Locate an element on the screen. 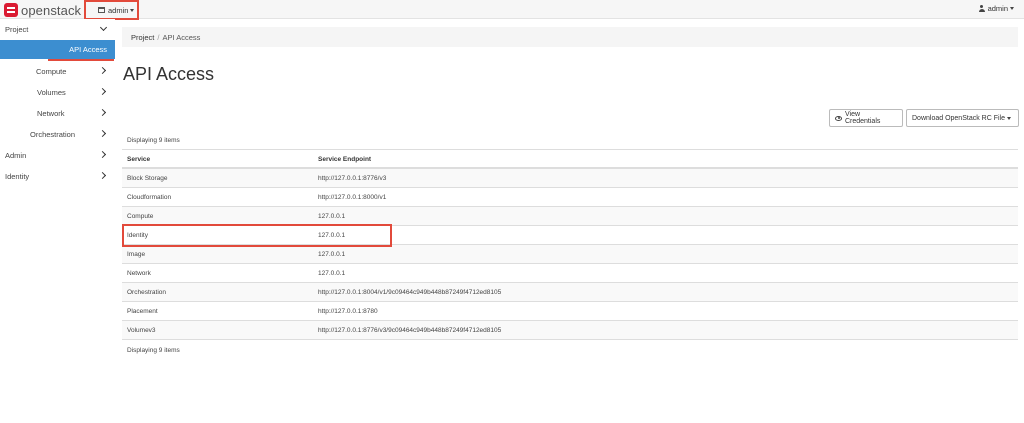 The width and height of the screenshot is (1024, 423). column-header-service: Service is located at coordinates (138, 159).